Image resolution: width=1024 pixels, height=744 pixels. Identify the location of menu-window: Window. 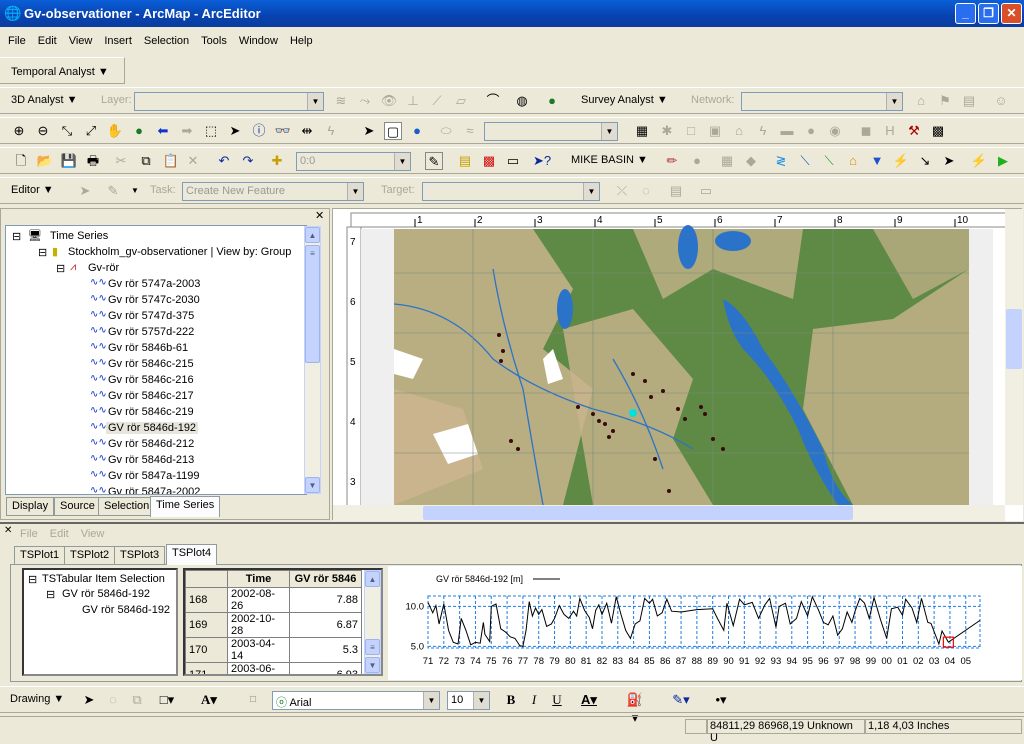
(258, 41).